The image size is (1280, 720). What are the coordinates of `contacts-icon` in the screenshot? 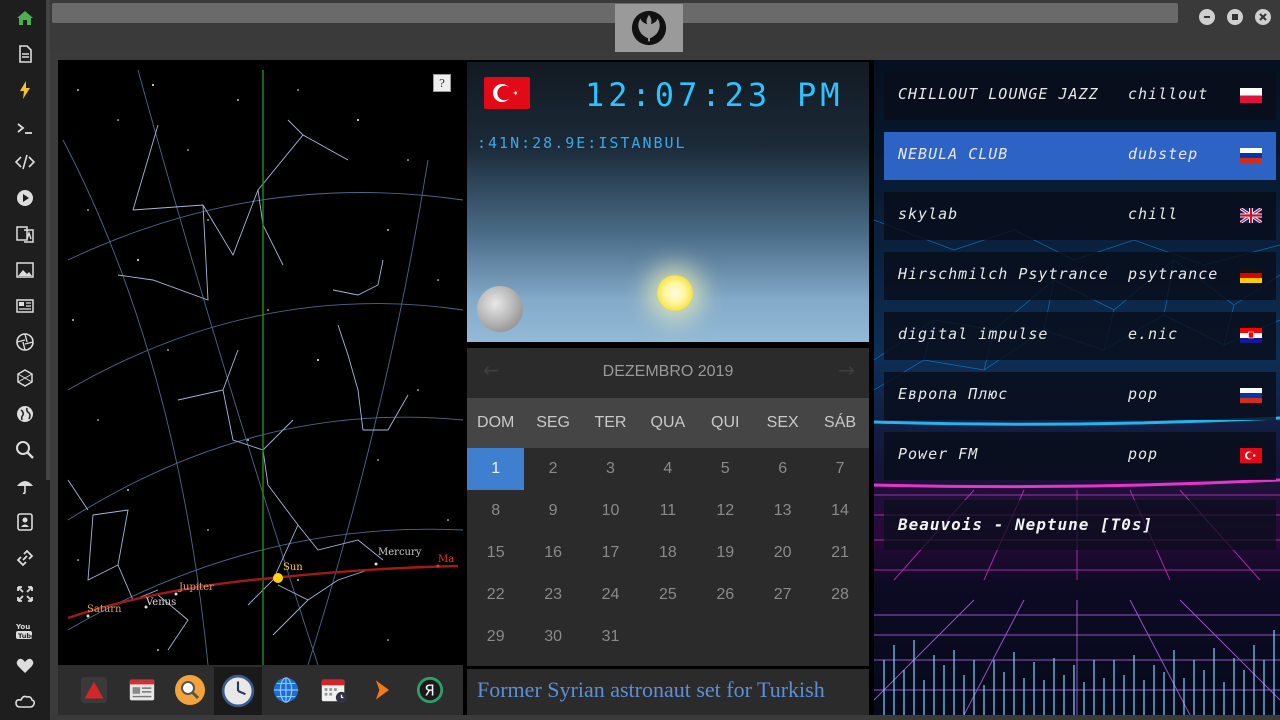 It's located at (25, 522).